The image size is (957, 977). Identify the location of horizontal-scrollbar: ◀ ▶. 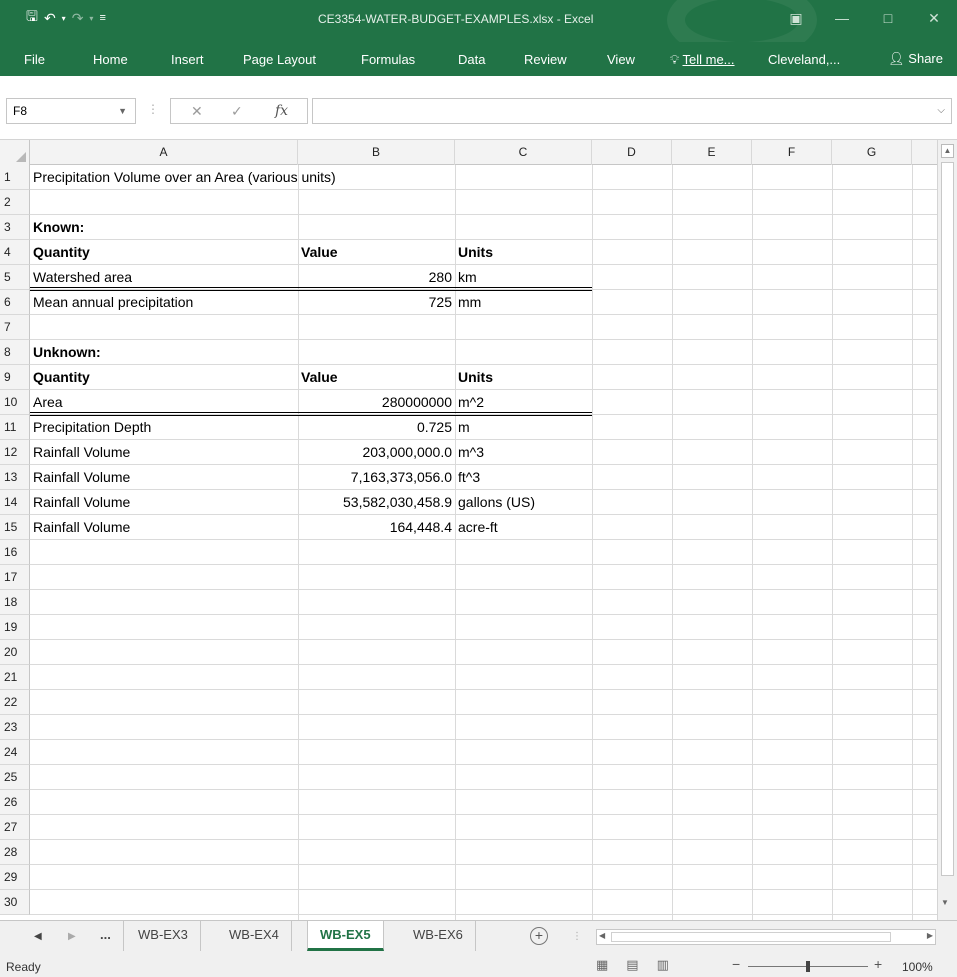
(766, 937).